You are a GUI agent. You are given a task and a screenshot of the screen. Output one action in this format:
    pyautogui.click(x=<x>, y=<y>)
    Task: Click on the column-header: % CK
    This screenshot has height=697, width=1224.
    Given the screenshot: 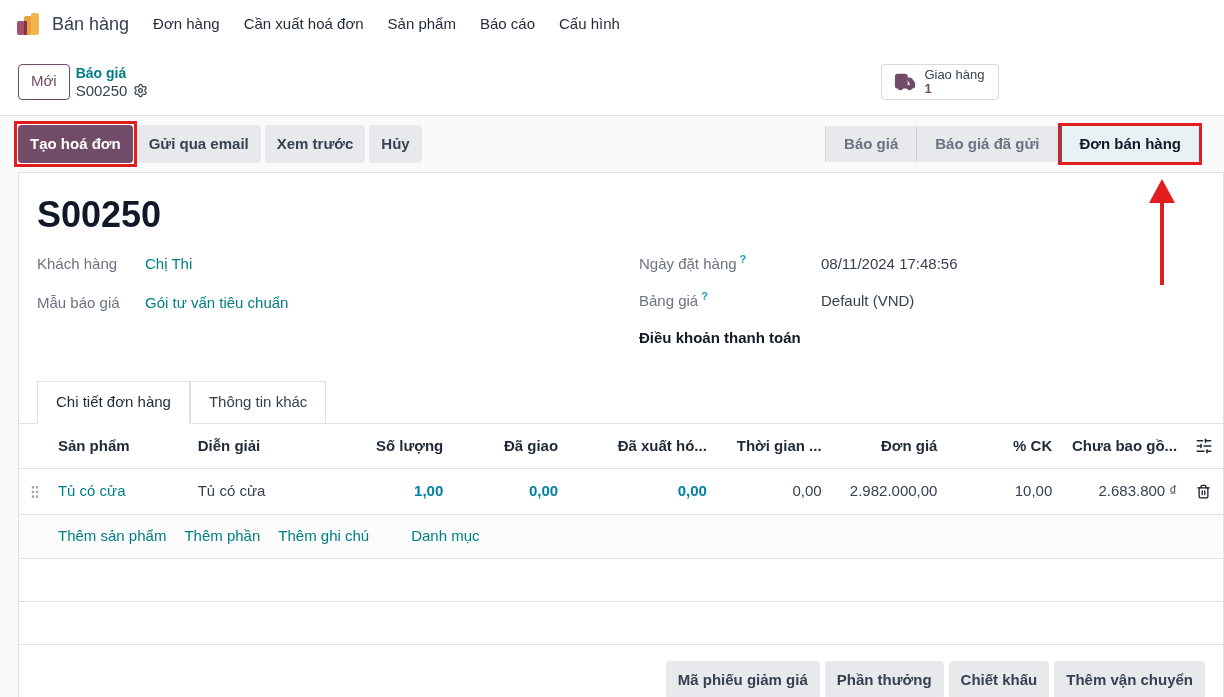 What is the action you would take?
    pyautogui.click(x=1033, y=445)
    